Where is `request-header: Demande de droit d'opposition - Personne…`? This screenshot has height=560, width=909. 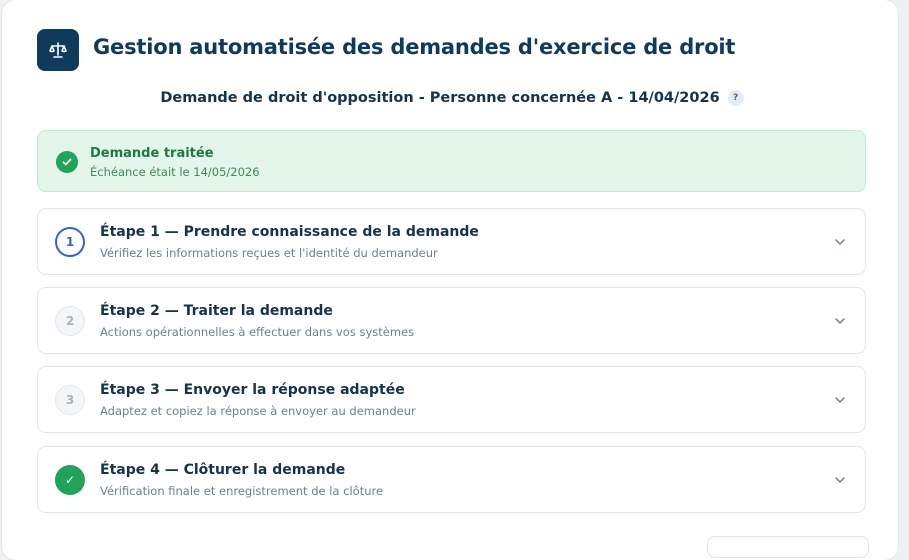 request-header: Demande de droit d'opposition - Personne… is located at coordinates (452, 98).